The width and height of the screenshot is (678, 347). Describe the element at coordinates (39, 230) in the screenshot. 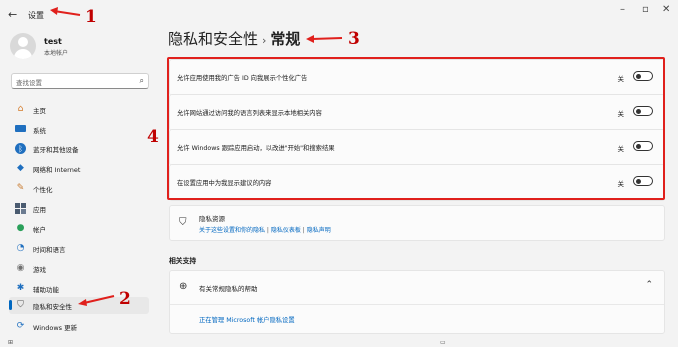

I see `sidebar-item-label: 帐户` at that location.